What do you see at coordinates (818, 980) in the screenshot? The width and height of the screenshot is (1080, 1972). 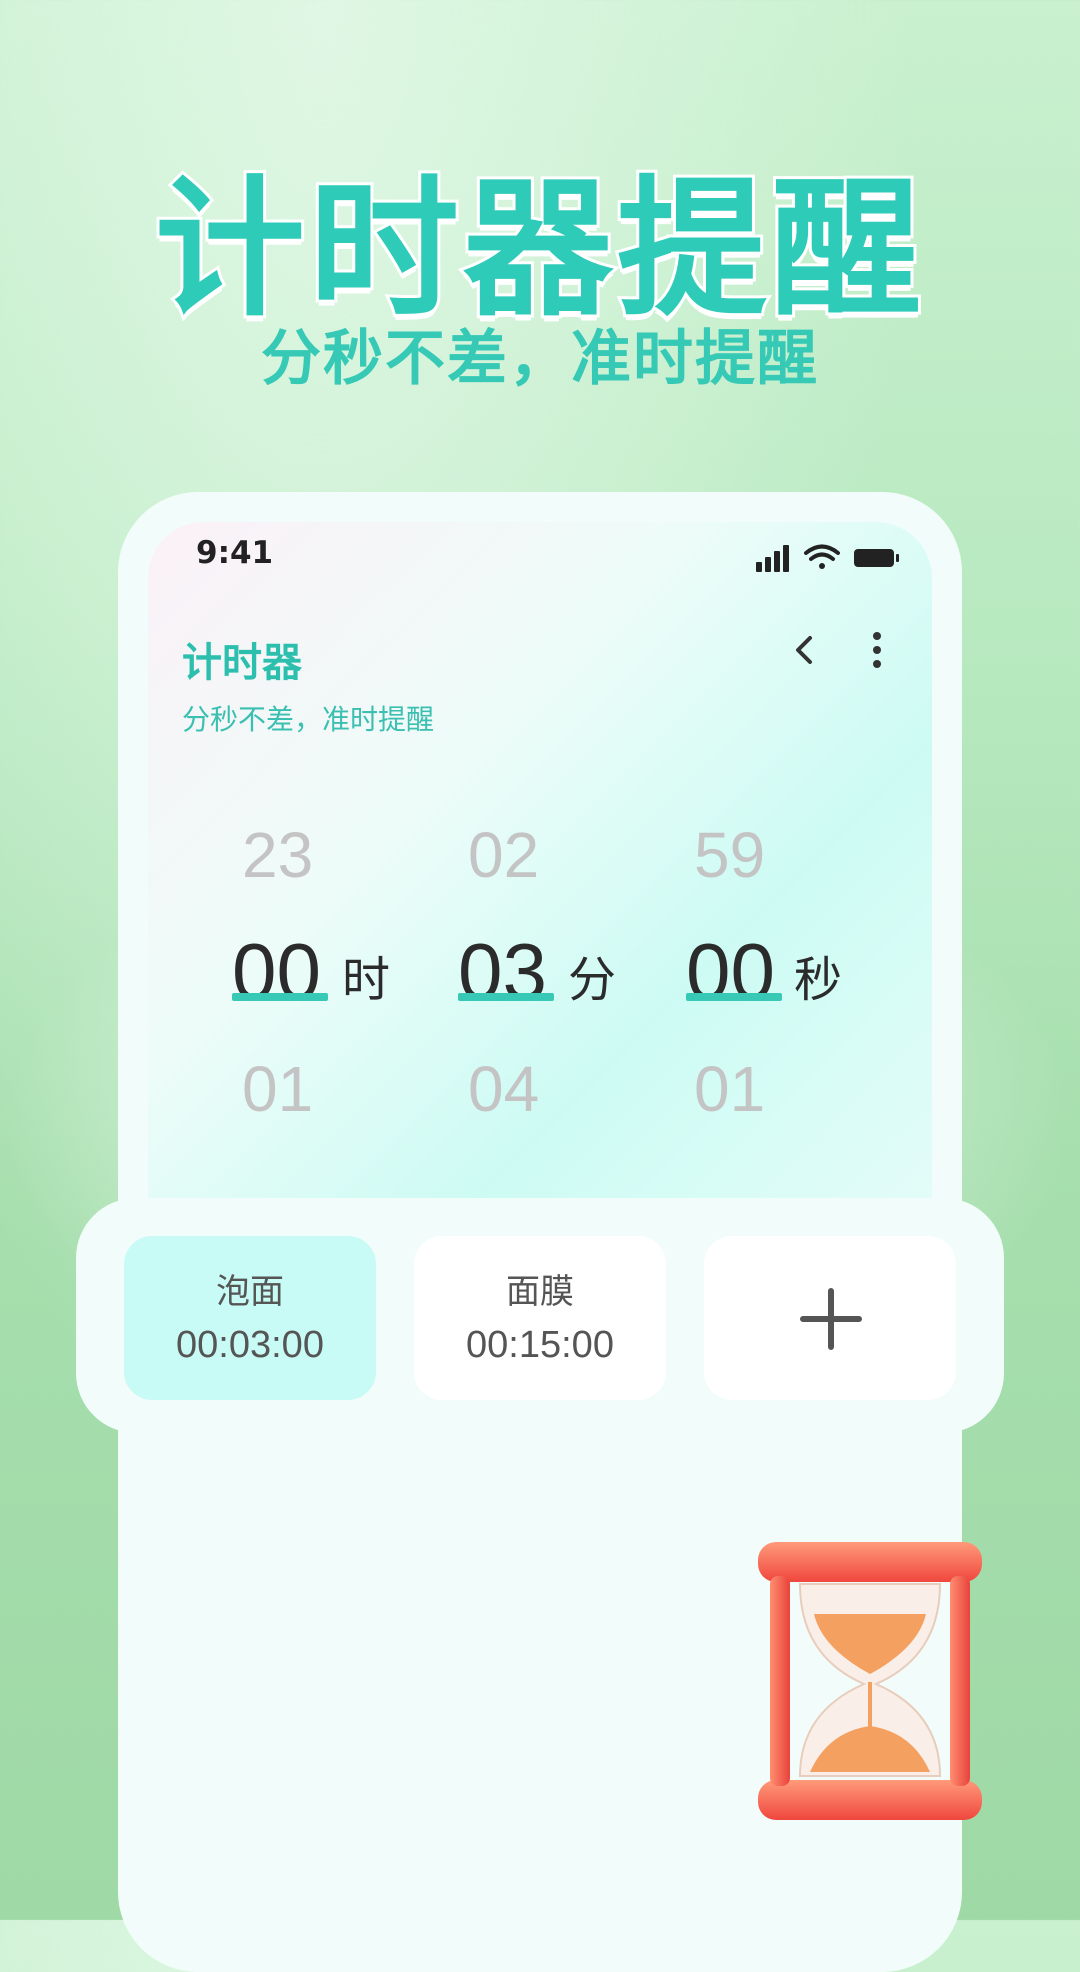 I see `seconds-unit: 秒` at bounding box center [818, 980].